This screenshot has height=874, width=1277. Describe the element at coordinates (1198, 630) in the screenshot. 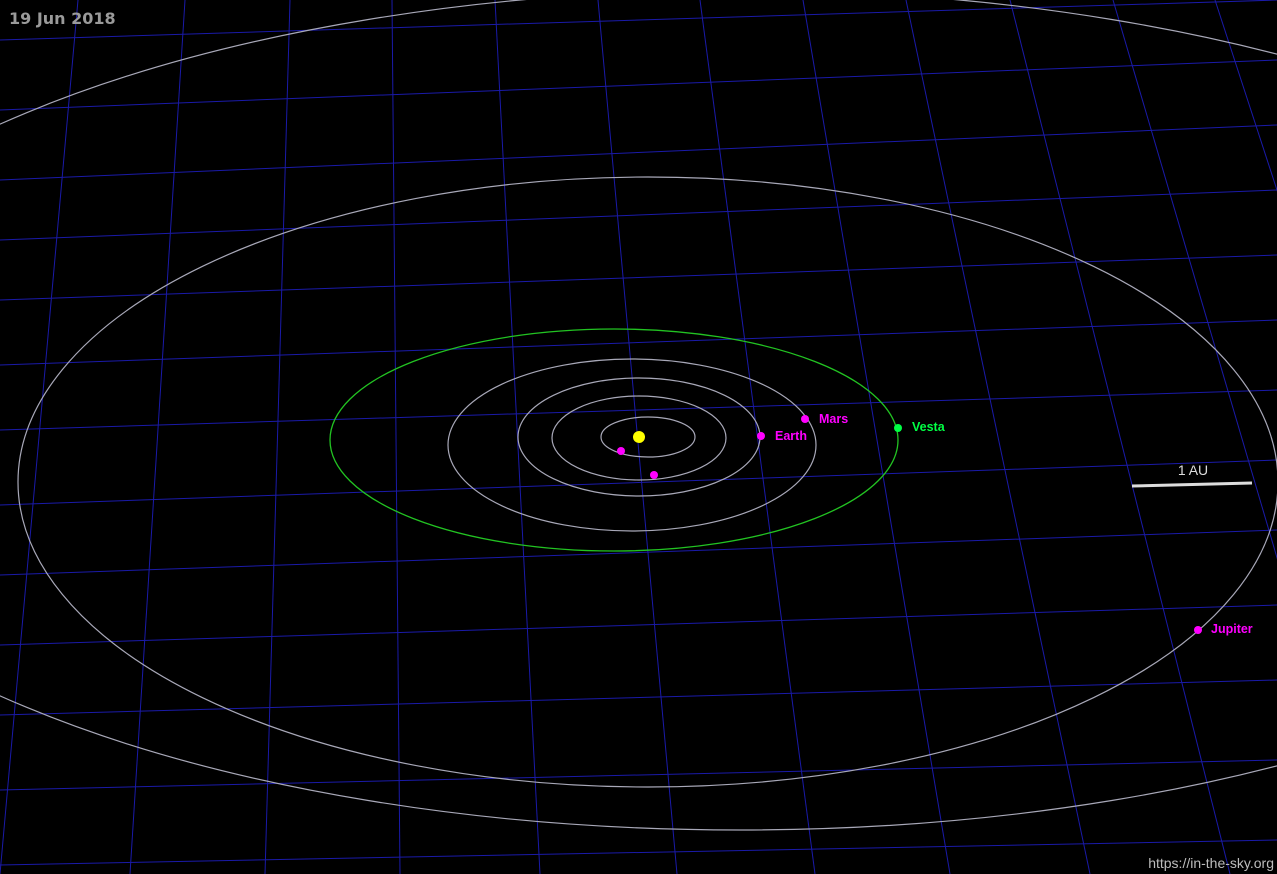

I see `jupiter-marker` at that location.